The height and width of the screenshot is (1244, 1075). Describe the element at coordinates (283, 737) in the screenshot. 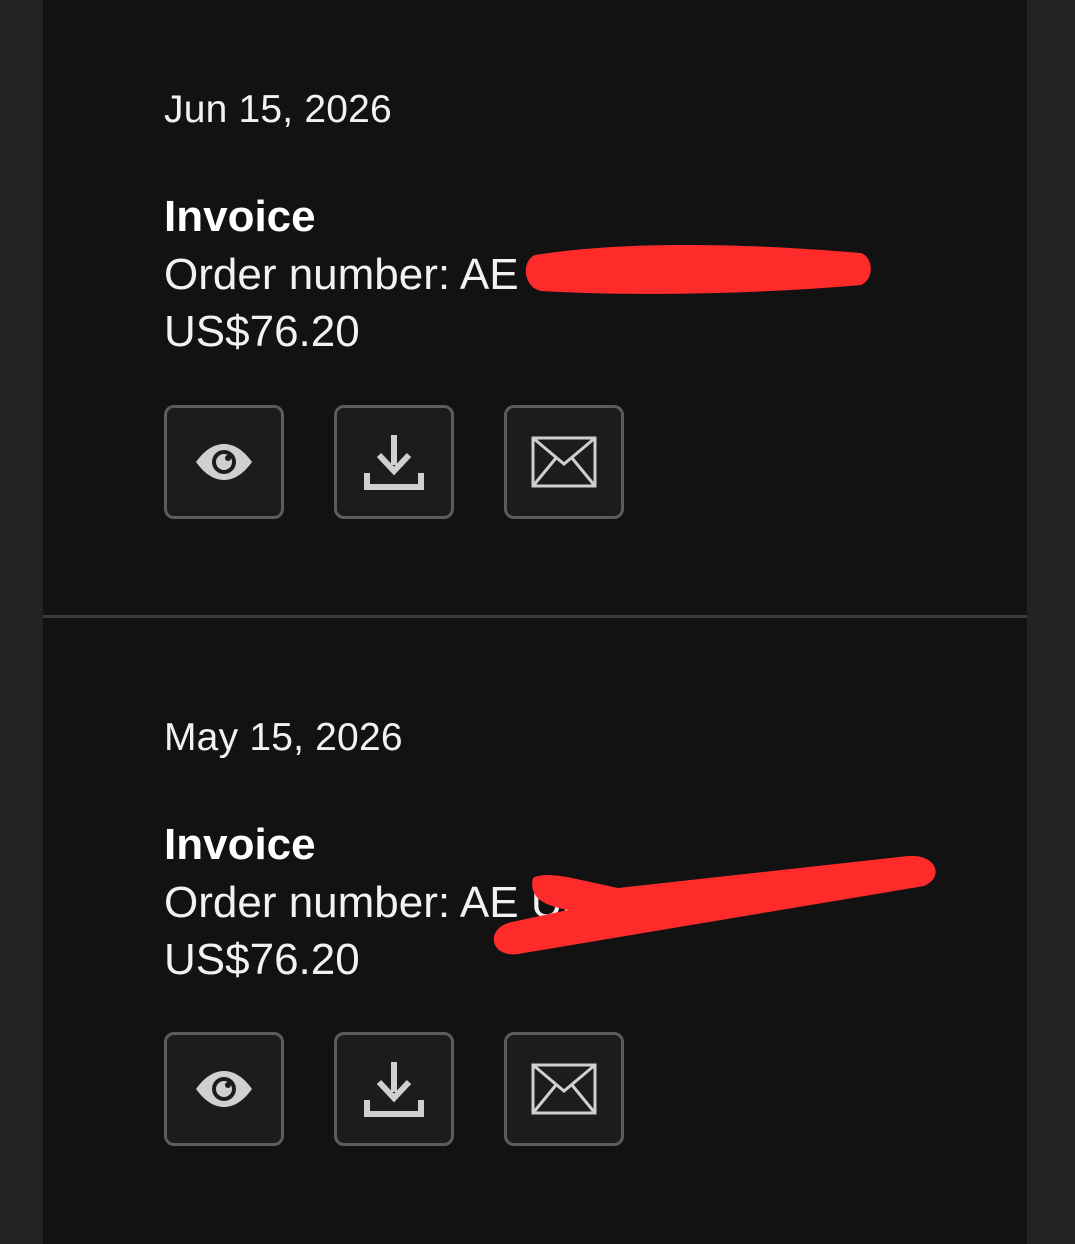

I see `invoice-date: May 15, 2026` at that location.